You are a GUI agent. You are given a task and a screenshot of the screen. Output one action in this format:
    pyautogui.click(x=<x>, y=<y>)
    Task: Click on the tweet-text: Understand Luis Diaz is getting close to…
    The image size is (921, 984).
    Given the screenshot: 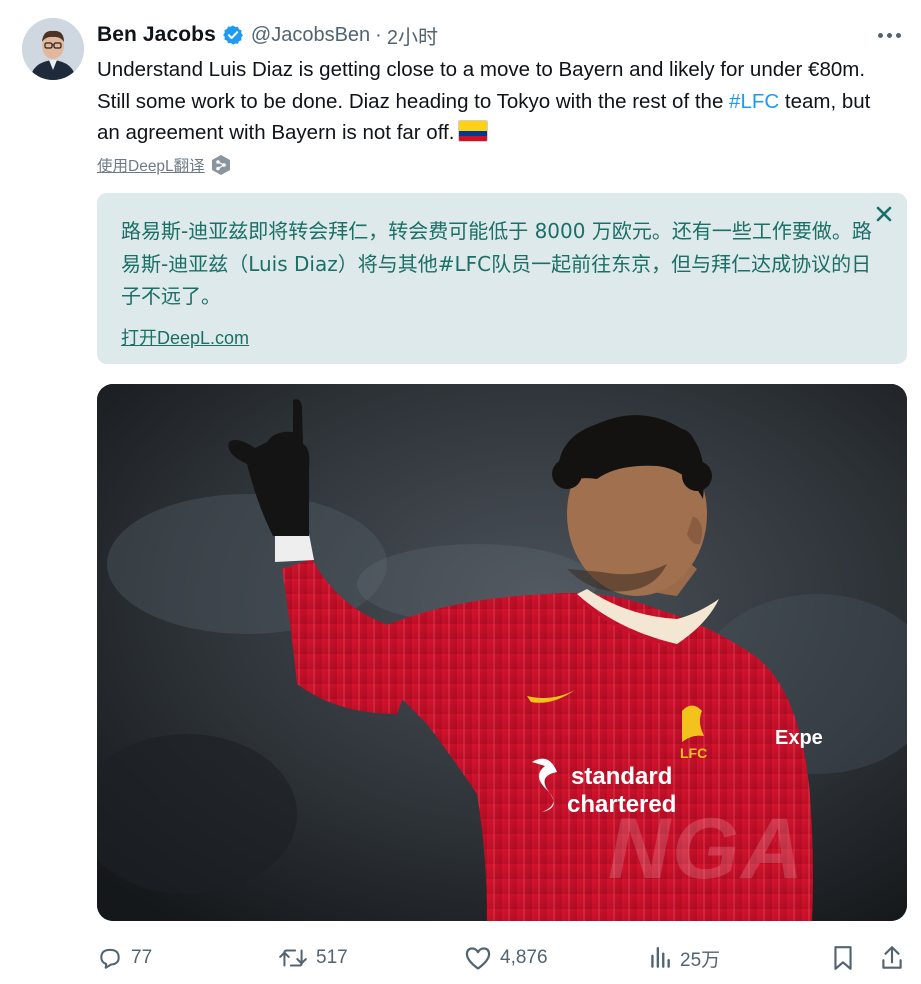 What is the action you would take?
    pyautogui.click(x=492, y=101)
    